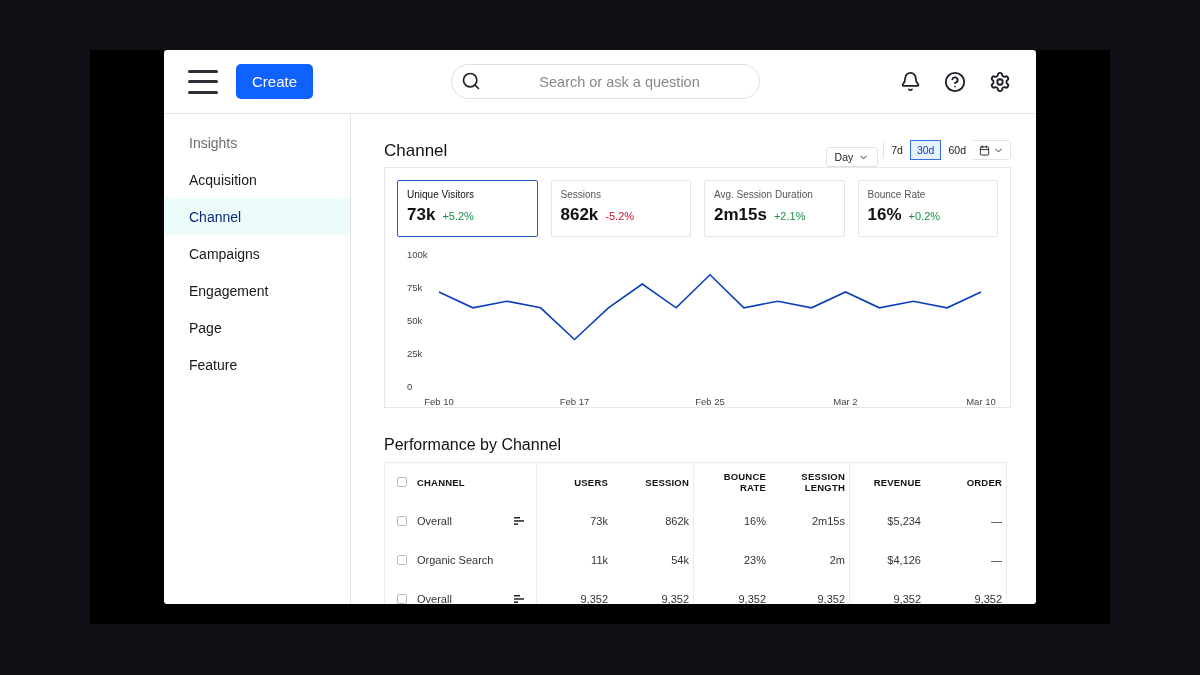  Describe the element at coordinates (257, 216) in the screenshot. I see `sidebar-item: Channel` at that location.